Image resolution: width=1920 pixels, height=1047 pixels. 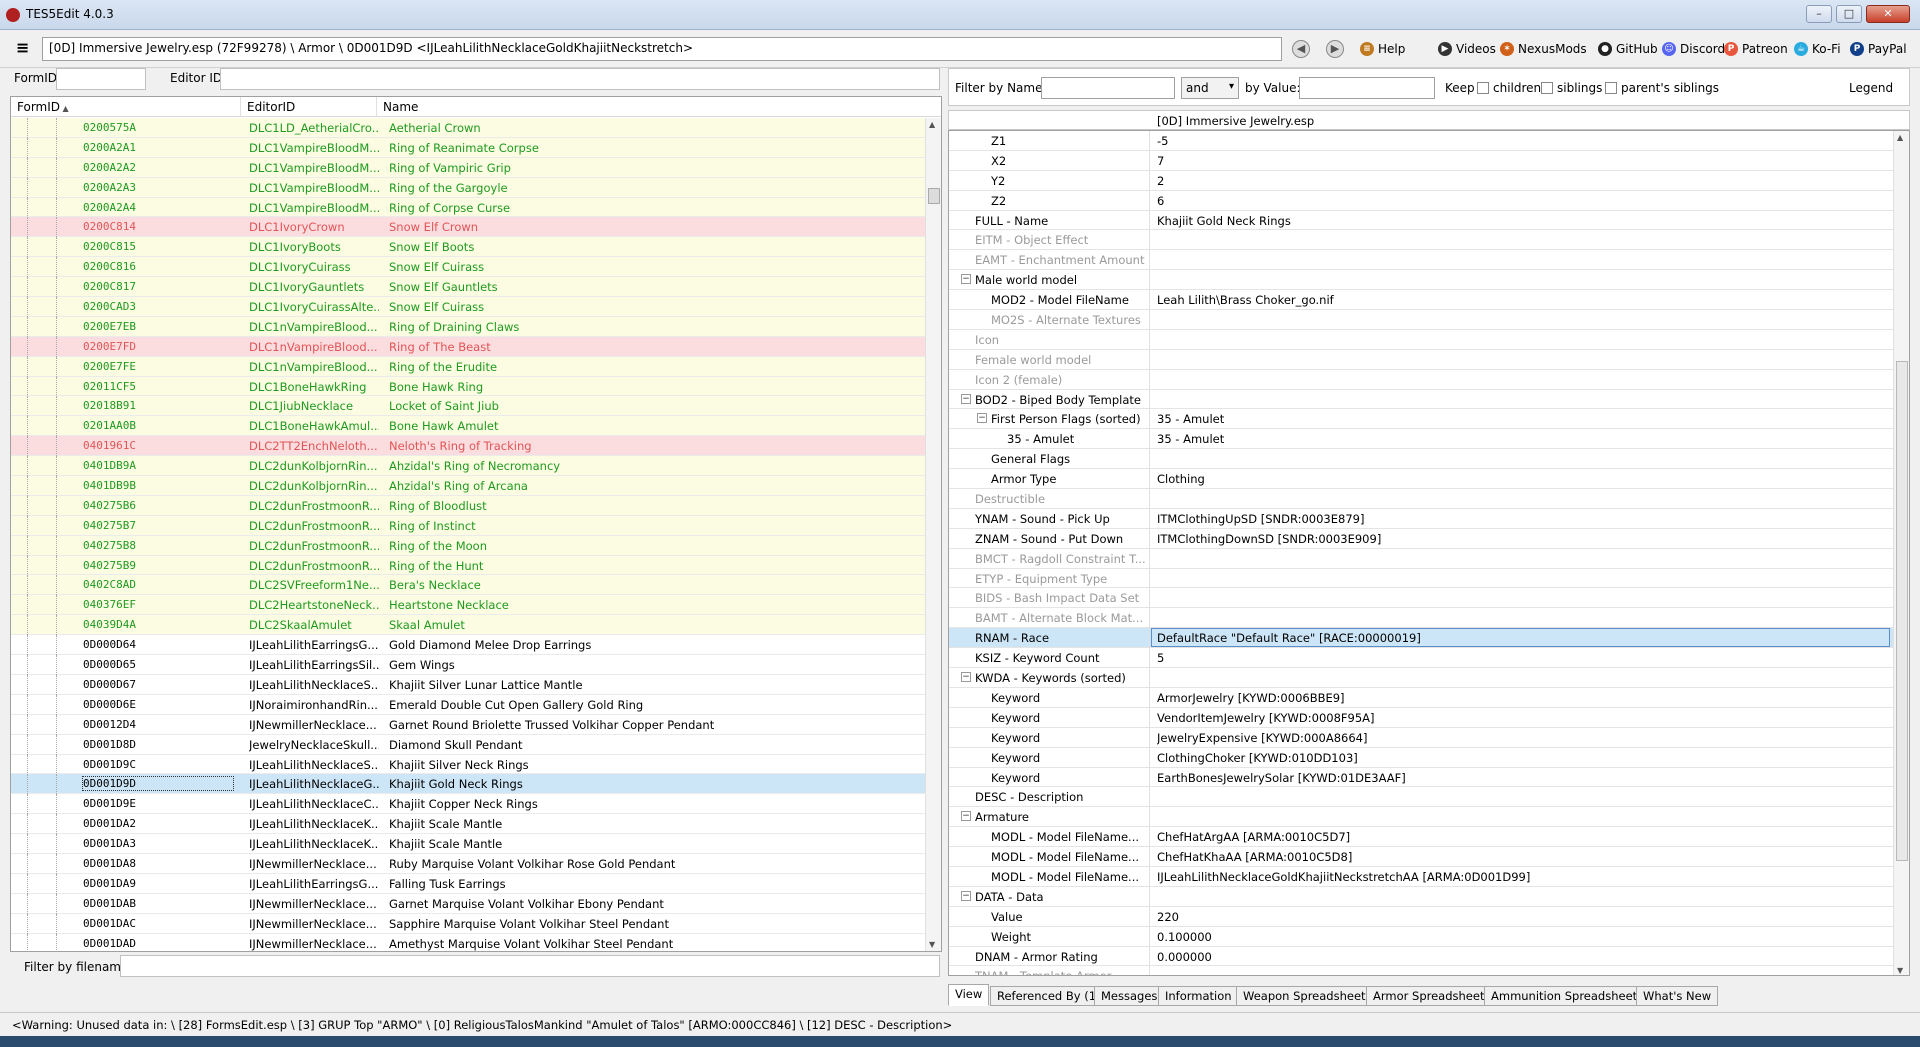 I want to click on field-value: 6, so click(x=1517, y=201).